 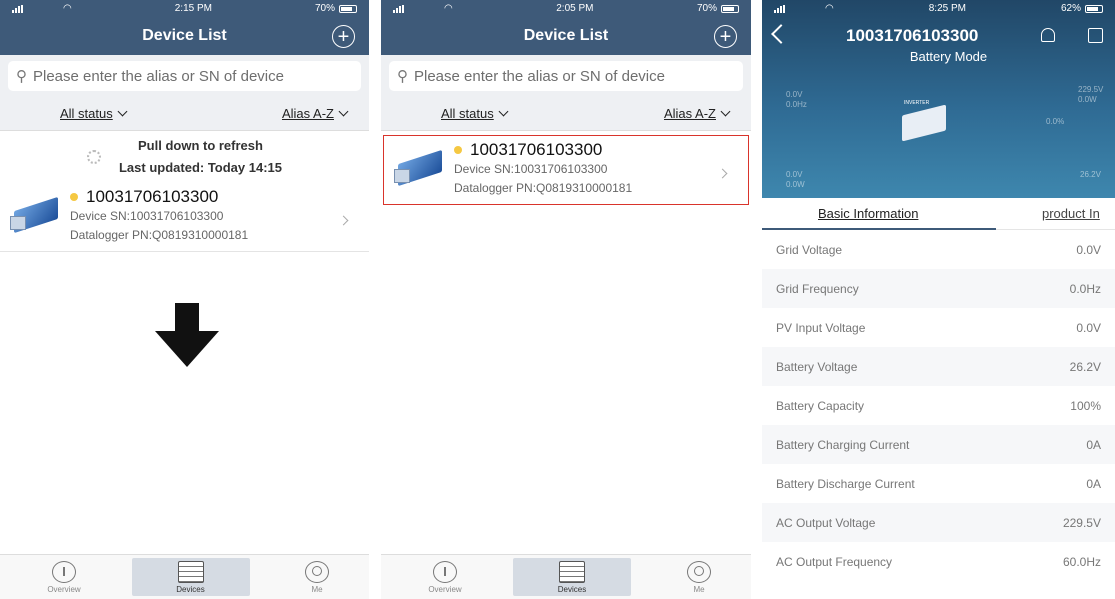 I want to click on datalogger-pn: Datalogger PN:Q0819310000181, so click(x=543, y=188).